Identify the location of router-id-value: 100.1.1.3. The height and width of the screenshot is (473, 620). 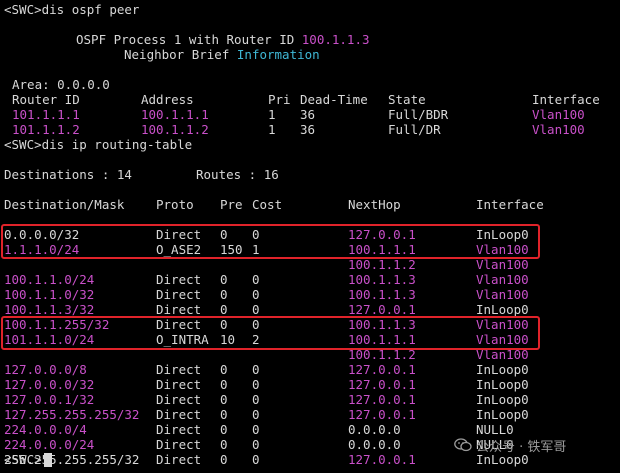
(335, 39).